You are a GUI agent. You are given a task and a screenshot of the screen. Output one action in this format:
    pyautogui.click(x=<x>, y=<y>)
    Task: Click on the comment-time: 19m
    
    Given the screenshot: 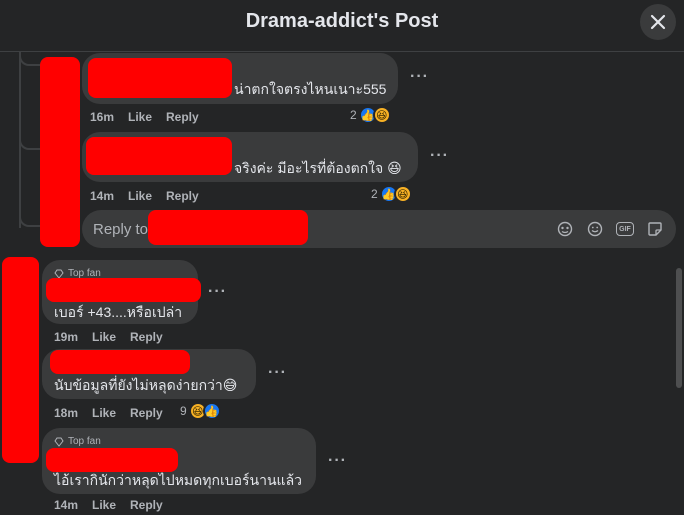 What is the action you would take?
    pyautogui.click(x=66, y=337)
    